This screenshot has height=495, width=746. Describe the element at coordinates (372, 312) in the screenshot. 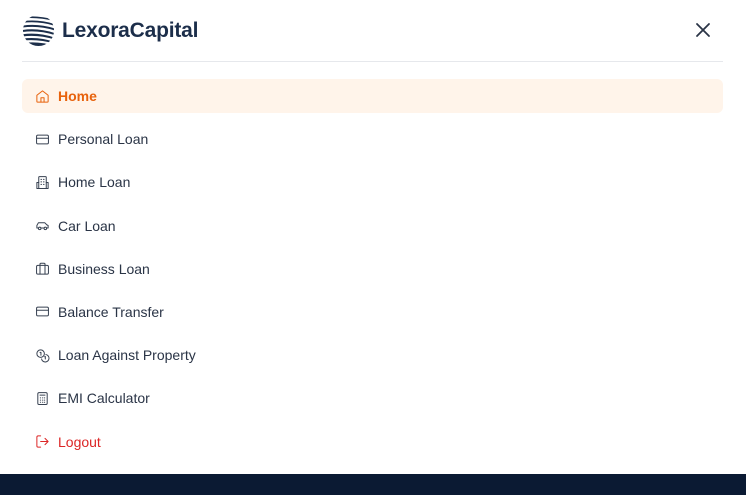

I see `menu-item-balance-transfer: Balance Transfer` at that location.